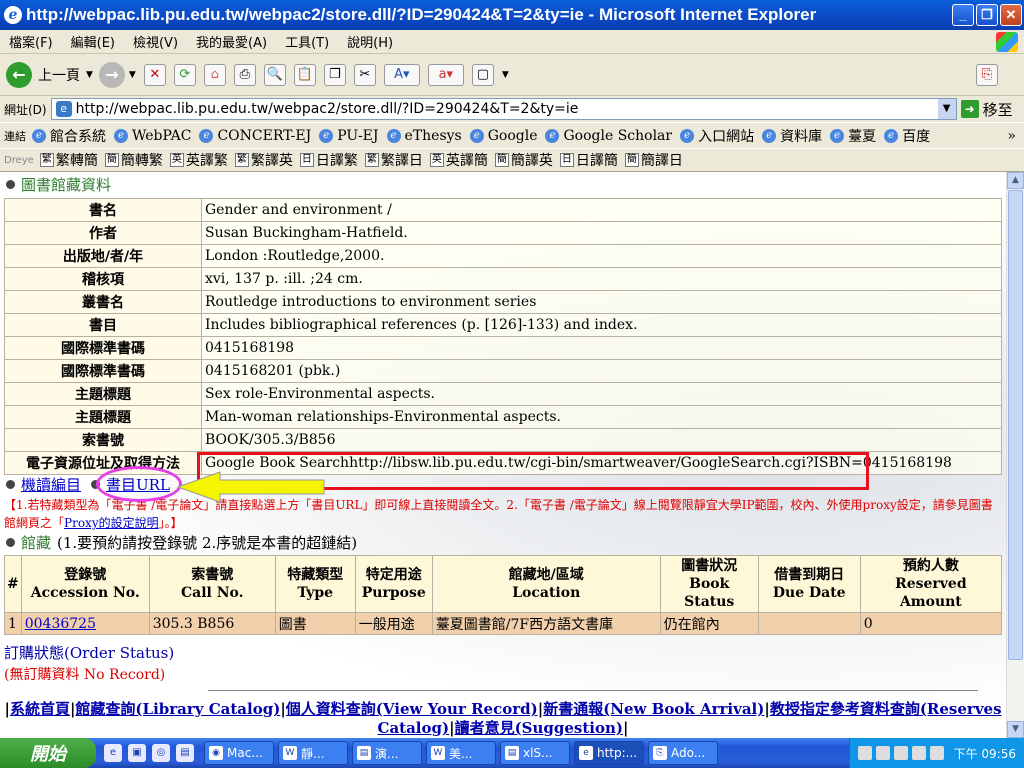 The width and height of the screenshot is (1024, 768). What do you see at coordinates (963, 15) in the screenshot?
I see `minimize-button: _` at bounding box center [963, 15].